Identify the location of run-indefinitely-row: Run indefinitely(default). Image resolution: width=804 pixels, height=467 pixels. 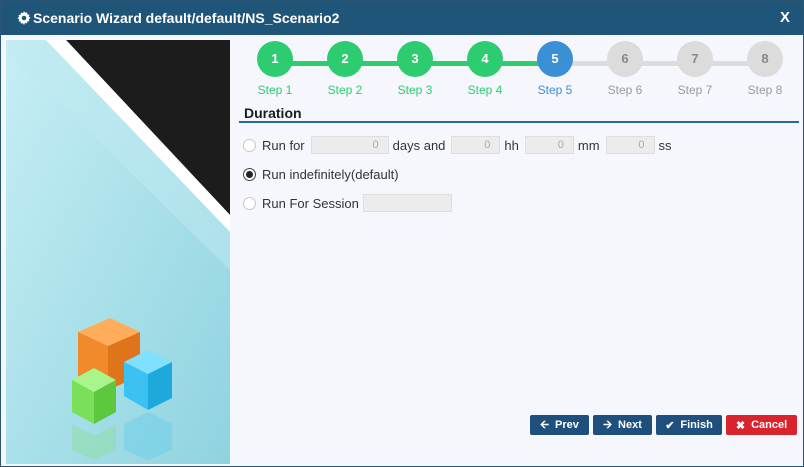
(324, 174).